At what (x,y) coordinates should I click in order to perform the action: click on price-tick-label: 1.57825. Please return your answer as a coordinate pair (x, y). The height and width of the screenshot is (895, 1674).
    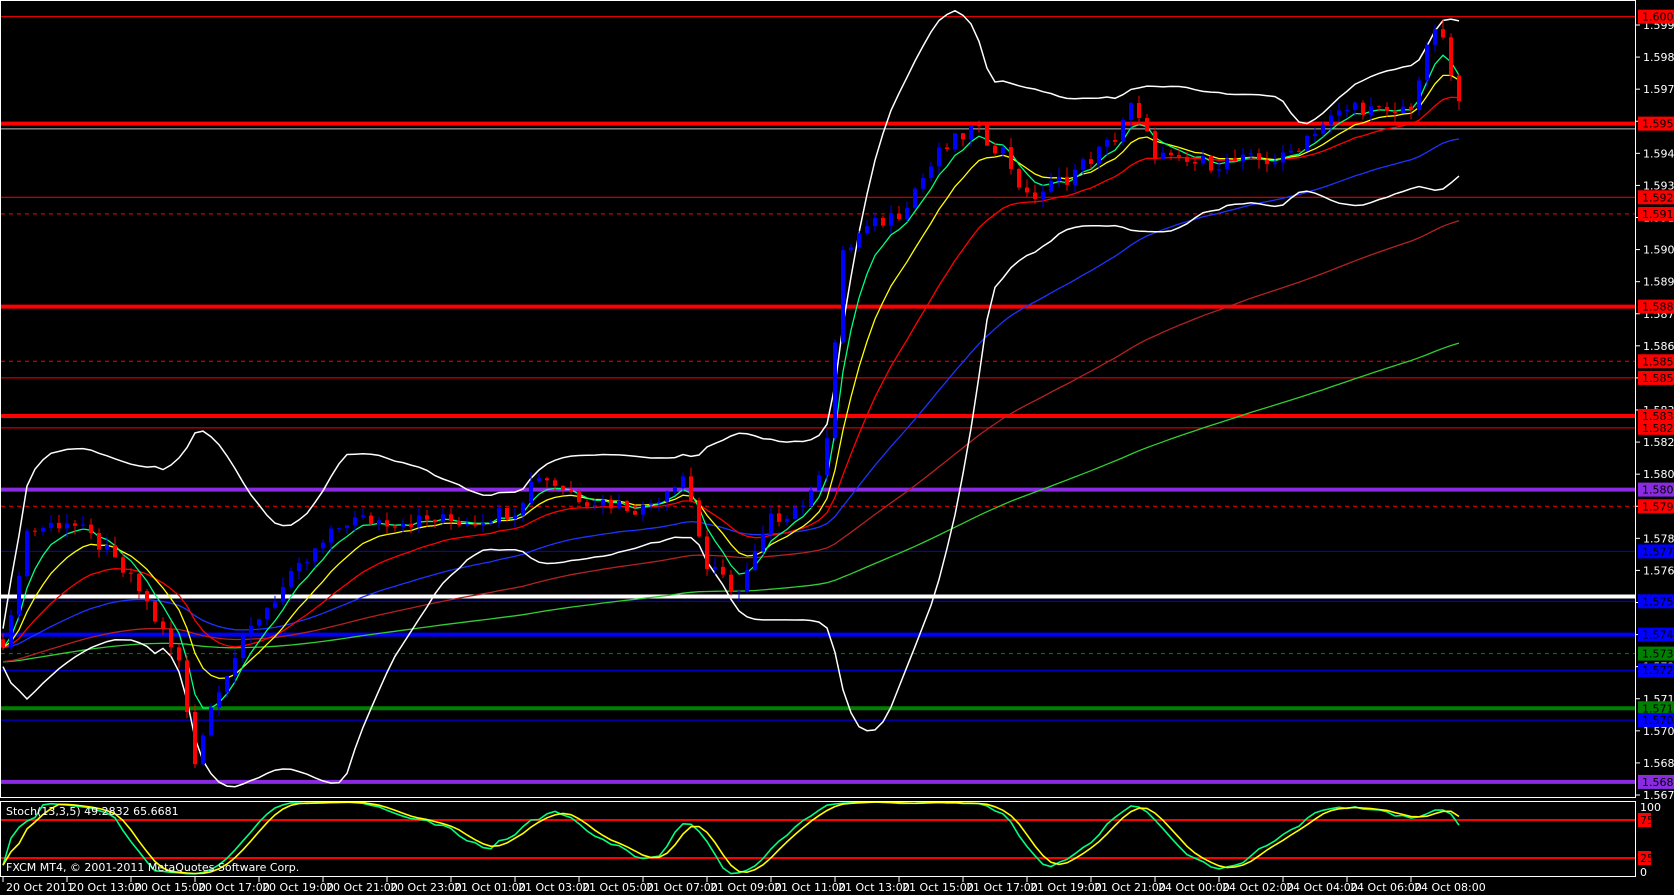
    Looking at the image, I should click on (1658, 538).